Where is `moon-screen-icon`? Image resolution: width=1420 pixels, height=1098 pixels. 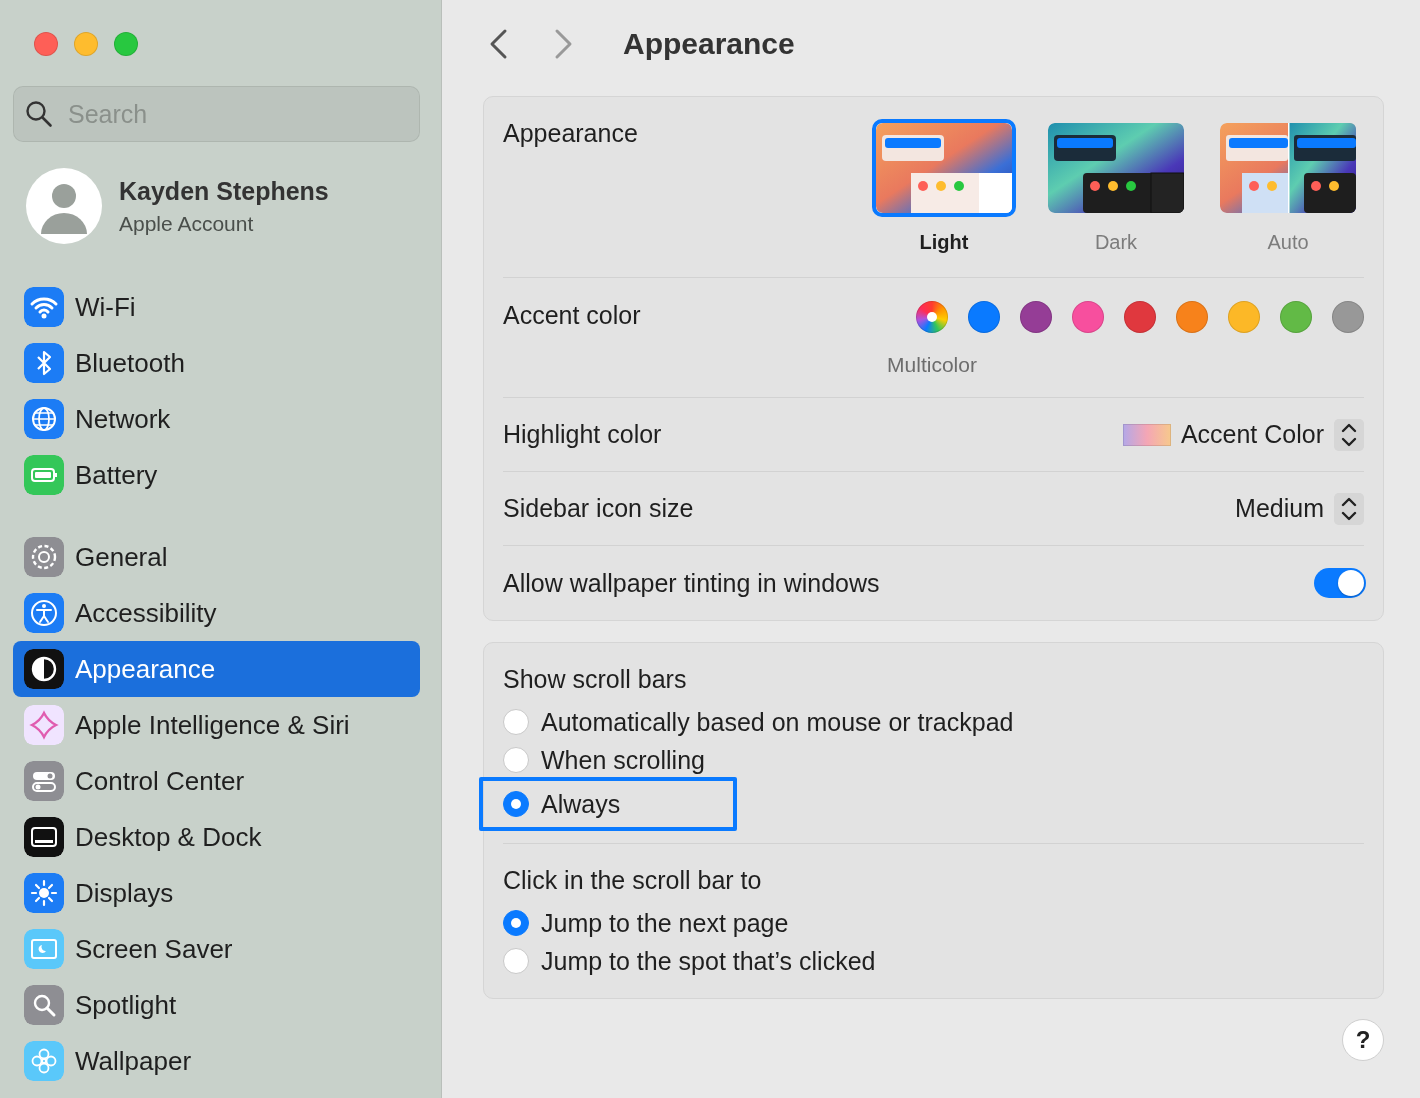 moon-screen-icon is located at coordinates (44, 949).